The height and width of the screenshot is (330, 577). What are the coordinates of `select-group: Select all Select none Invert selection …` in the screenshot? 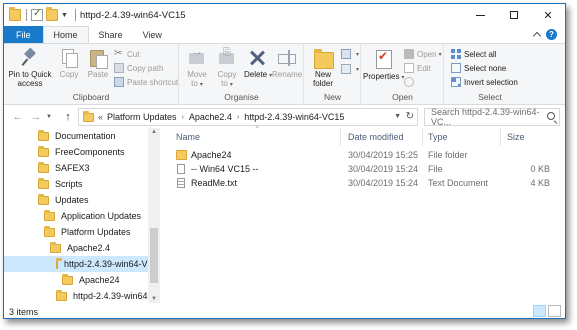 It's located at (490, 74).